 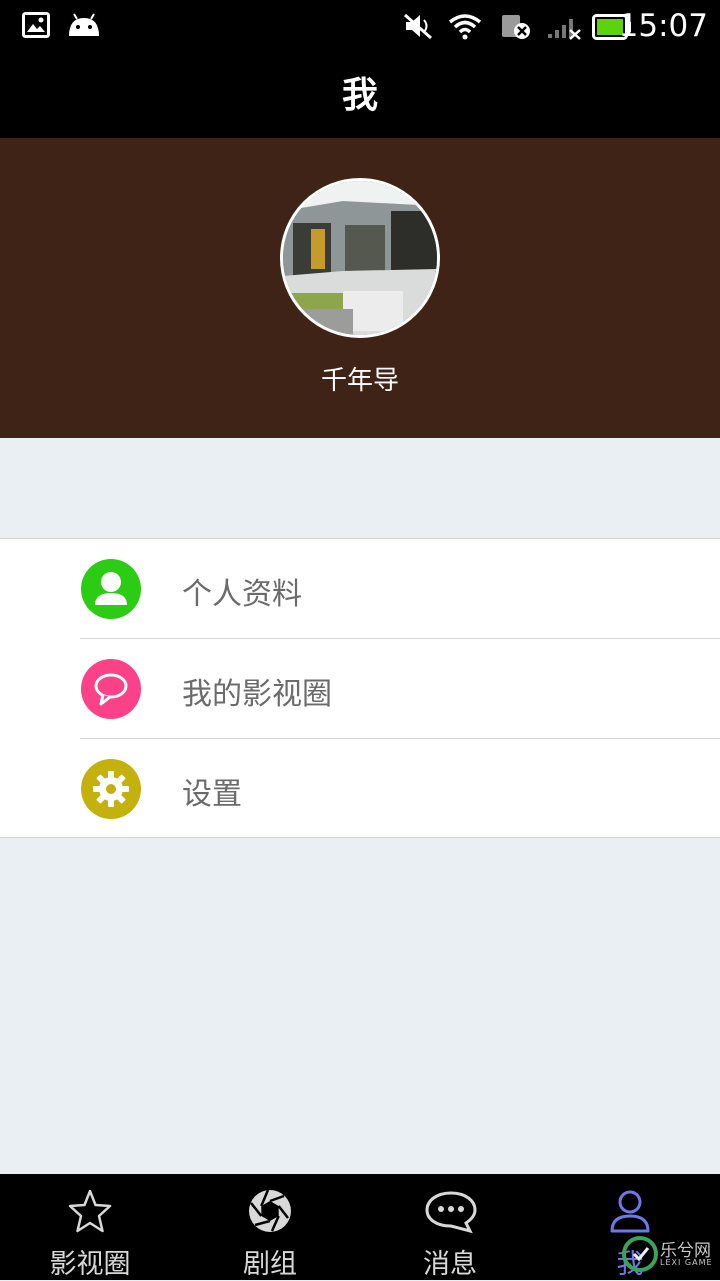 What do you see at coordinates (111, 589) in the screenshot?
I see `person-icon` at bounding box center [111, 589].